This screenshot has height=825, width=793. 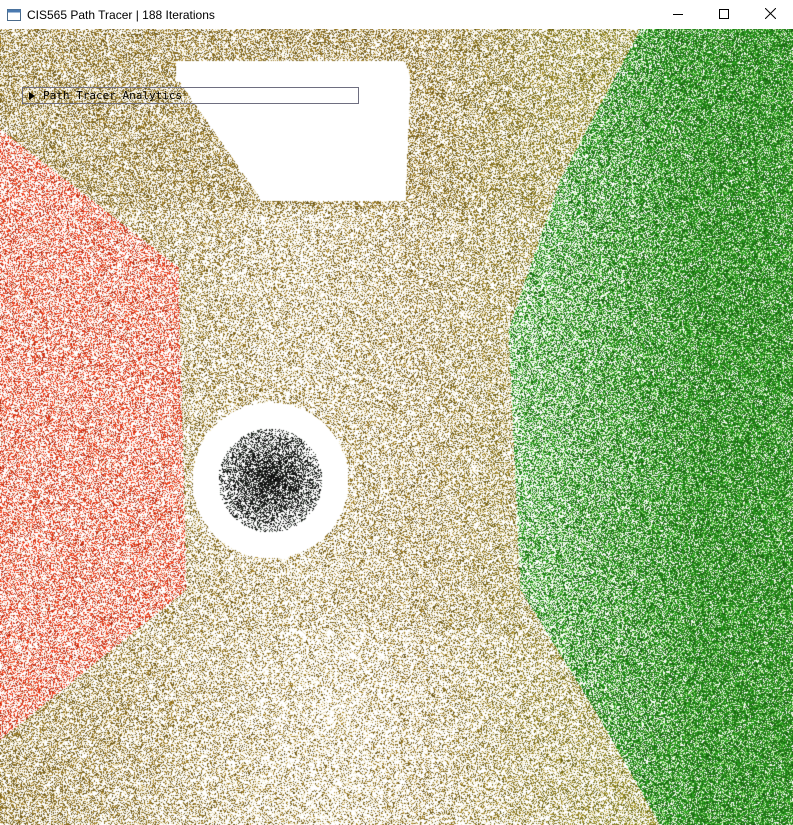 What do you see at coordinates (32, 95) in the screenshot?
I see `collapse-arrow-icon` at bounding box center [32, 95].